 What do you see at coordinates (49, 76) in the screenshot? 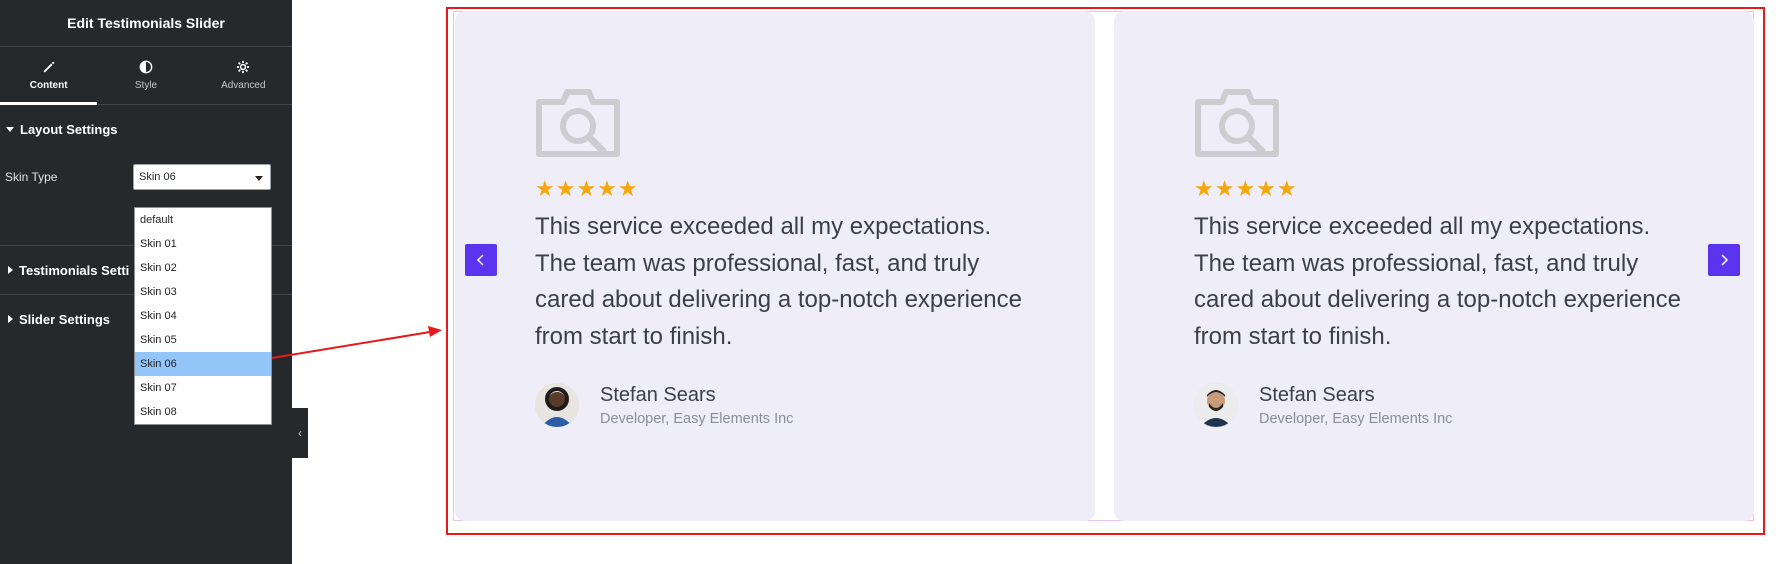
I see `tab-content: Content` at bounding box center [49, 76].